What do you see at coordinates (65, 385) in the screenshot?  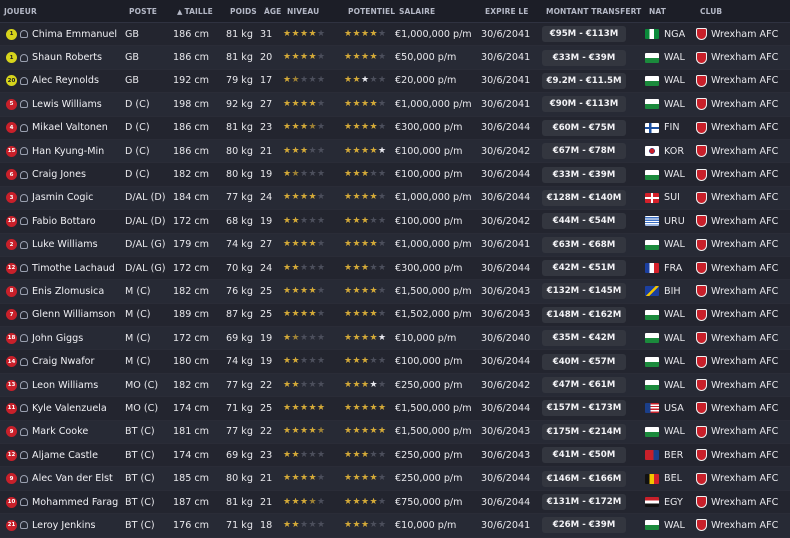 I see `player-name: Leon Williams` at bounding box center [65, 385].